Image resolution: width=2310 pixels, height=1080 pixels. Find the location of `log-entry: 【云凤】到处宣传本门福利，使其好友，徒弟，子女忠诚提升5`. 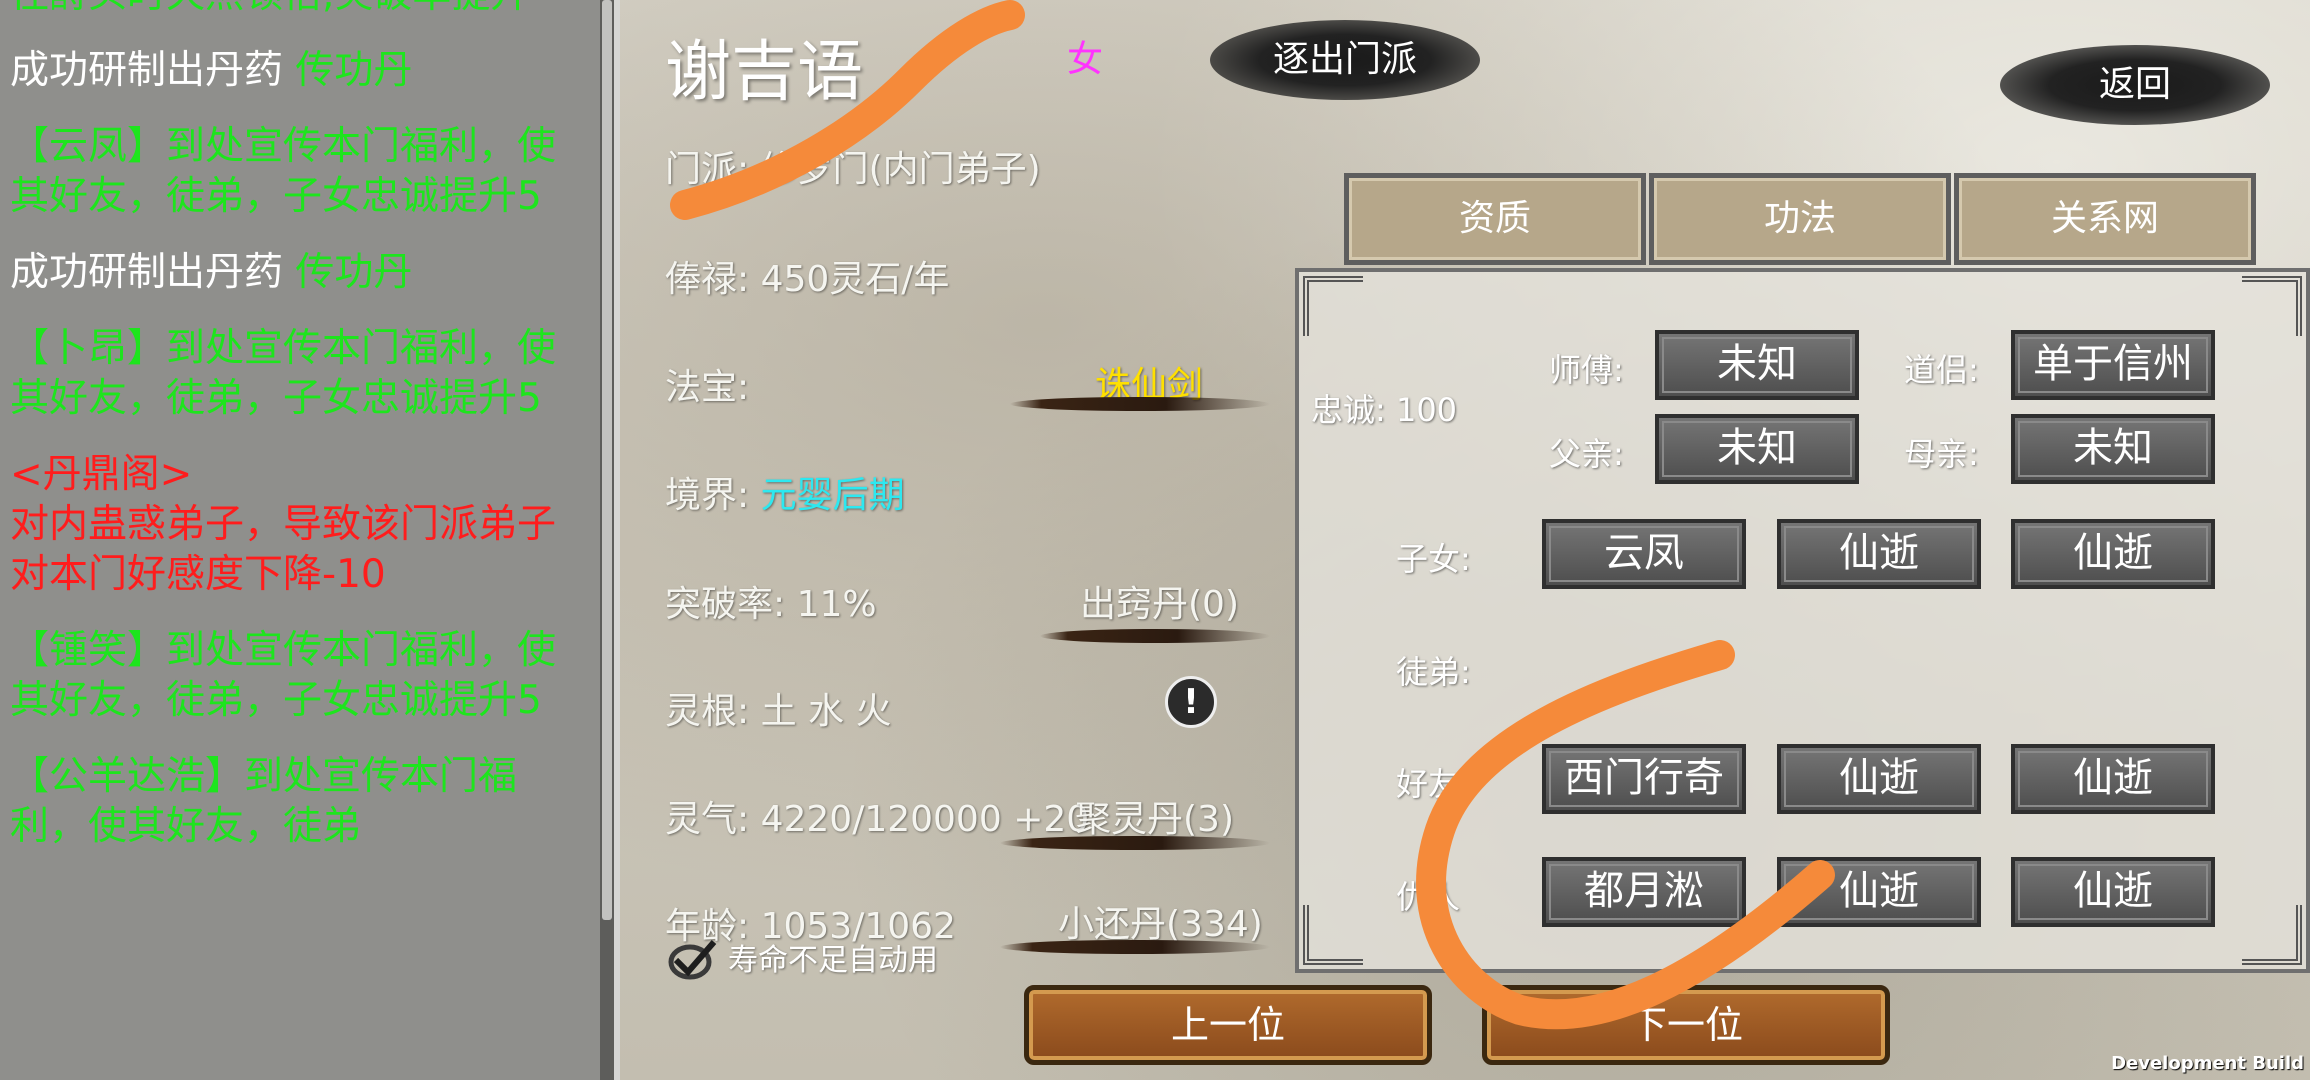

log-entry: 【云凤】到处宣传本门福利，使其好友，徒弟，子女忠诚提升5 is located at coordinates (290, 172).